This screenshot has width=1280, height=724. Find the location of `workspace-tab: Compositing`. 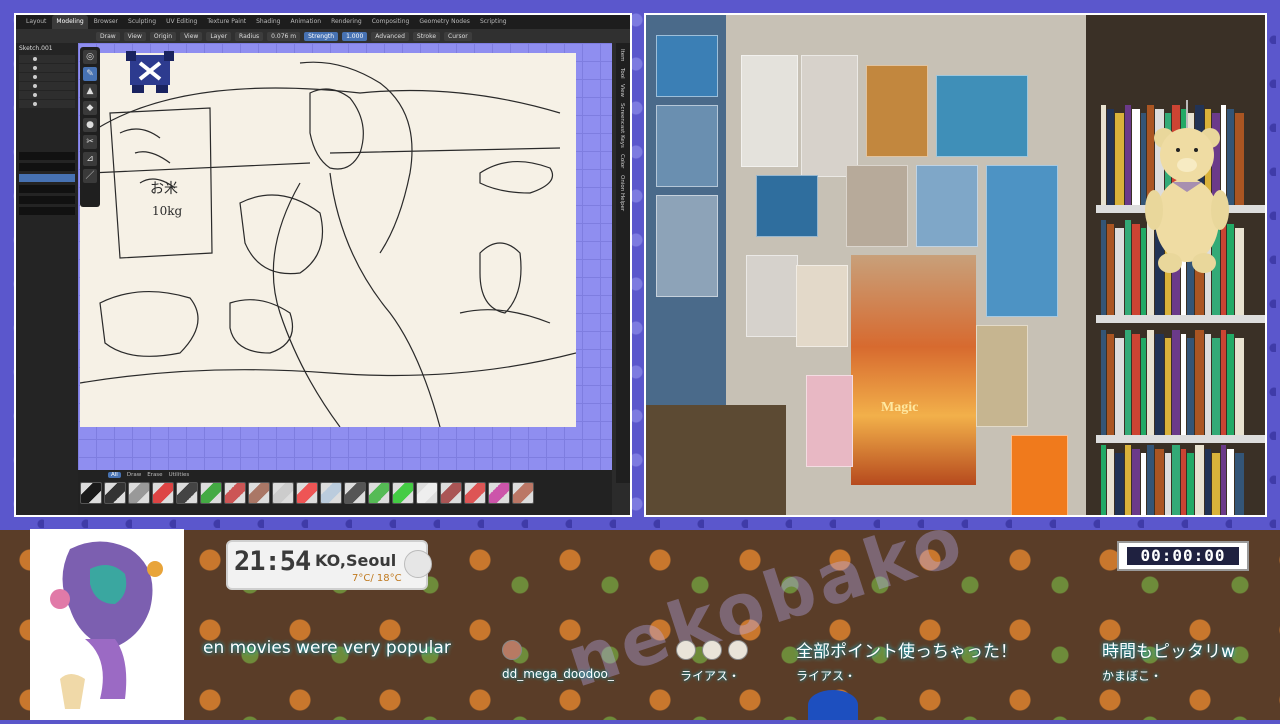

workspace-tab: Compositing is located at coordinates (391, 22).